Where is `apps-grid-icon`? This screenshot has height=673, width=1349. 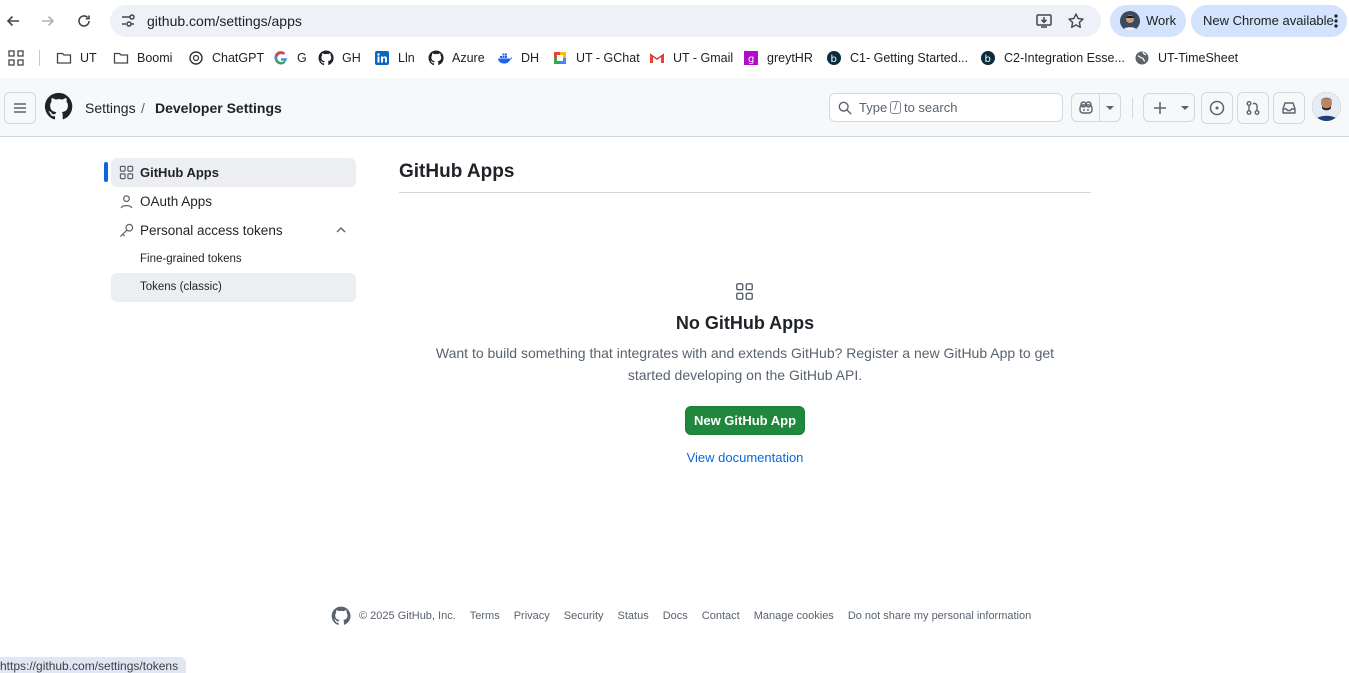
apps-grid-icon is located at coordinates (16, 58).